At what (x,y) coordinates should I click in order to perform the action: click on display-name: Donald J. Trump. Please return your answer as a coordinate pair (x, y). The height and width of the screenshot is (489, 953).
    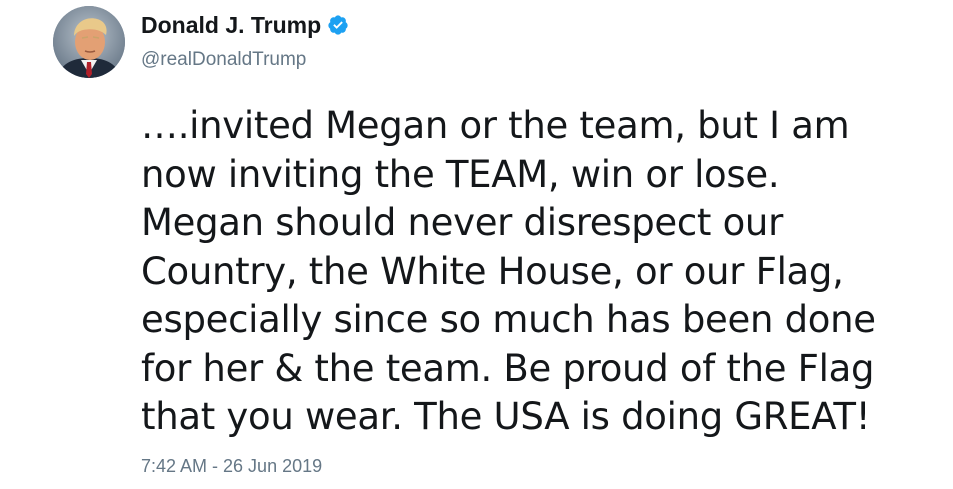
    Looking at the image, I should click on (231, 25).